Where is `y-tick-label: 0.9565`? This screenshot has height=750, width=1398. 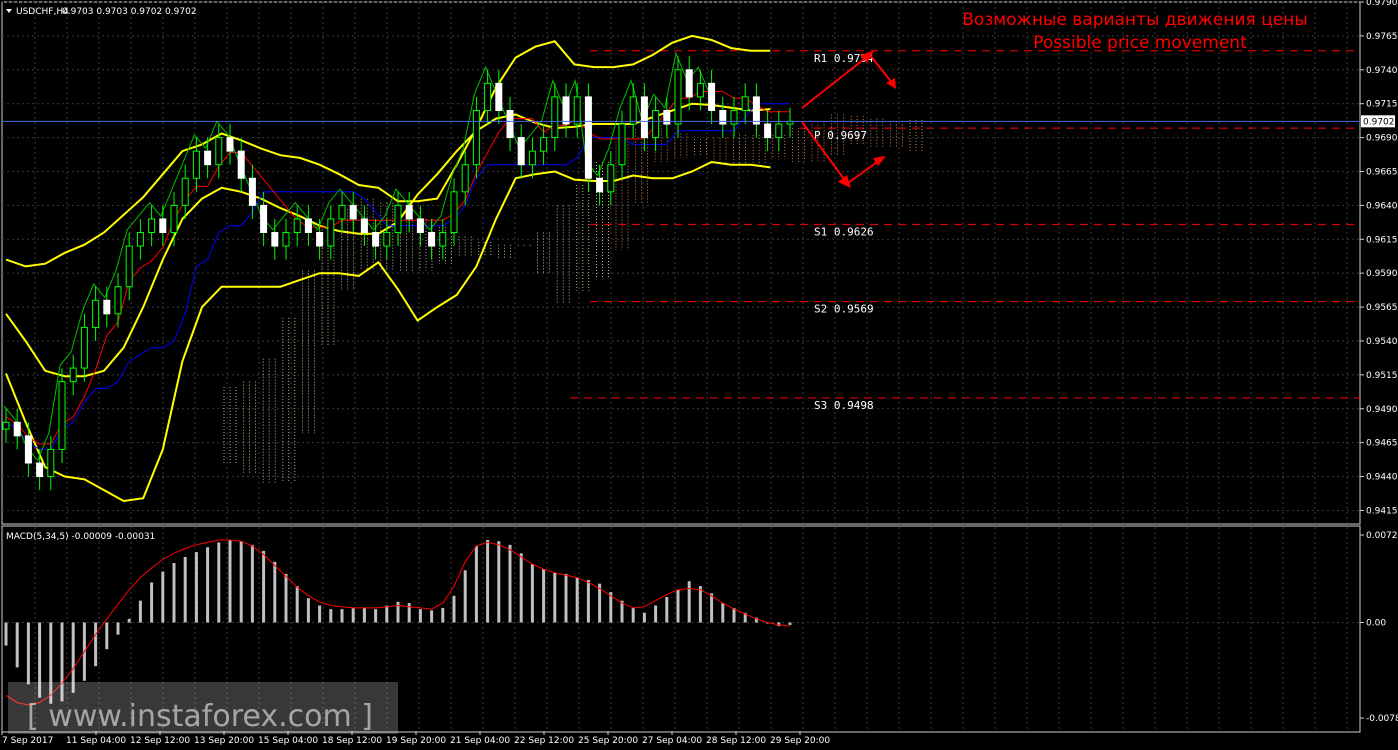
y-tick-label: 0.9565 is located at coordinates (1382, 308).